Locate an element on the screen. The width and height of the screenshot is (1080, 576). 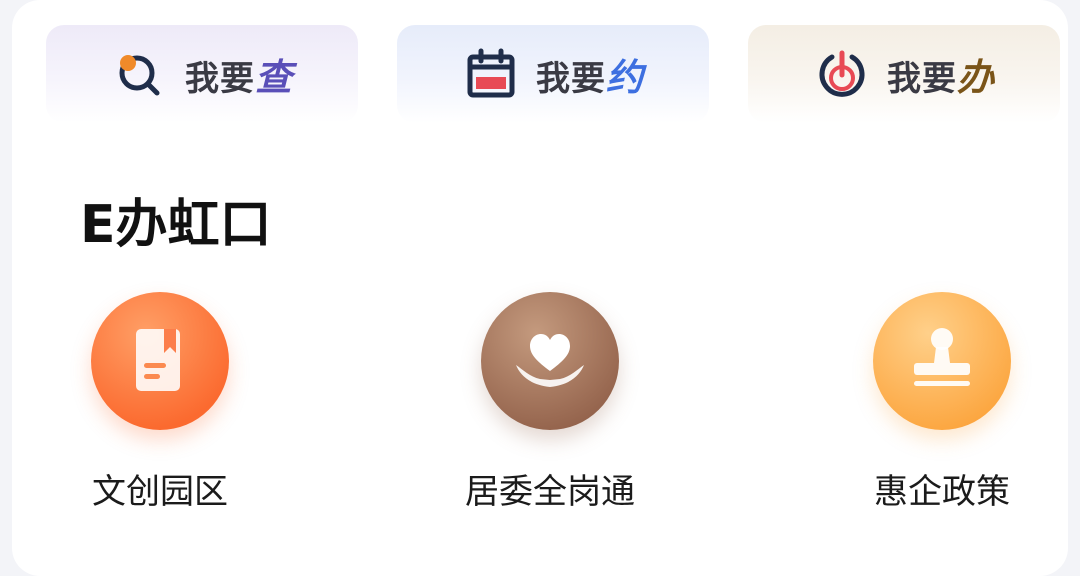
quick-action-appointment-button: 我要约 is located at coordinates (553, 74).